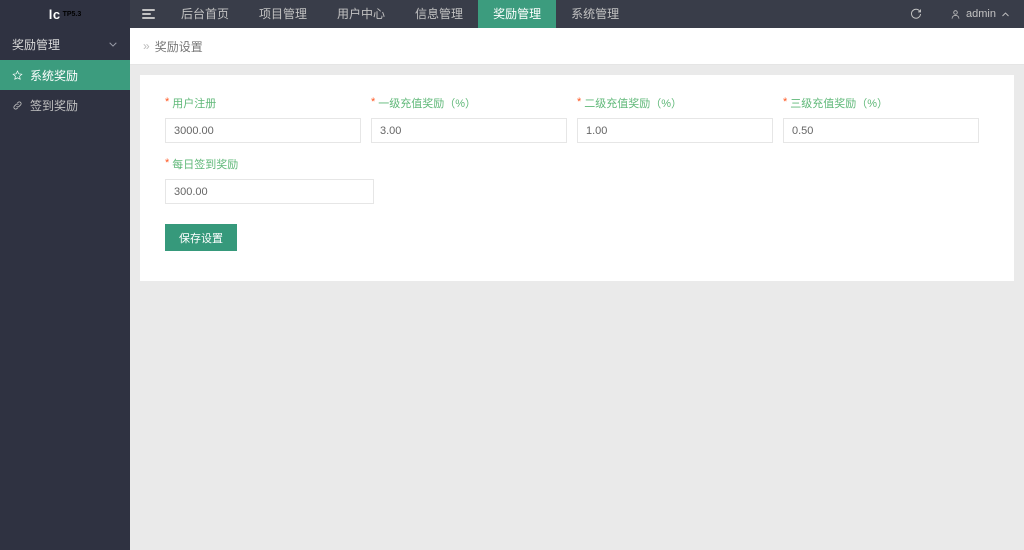  I want to click on field-level1-recharge: * 一级充值奖励（%）, so click(469, 120).